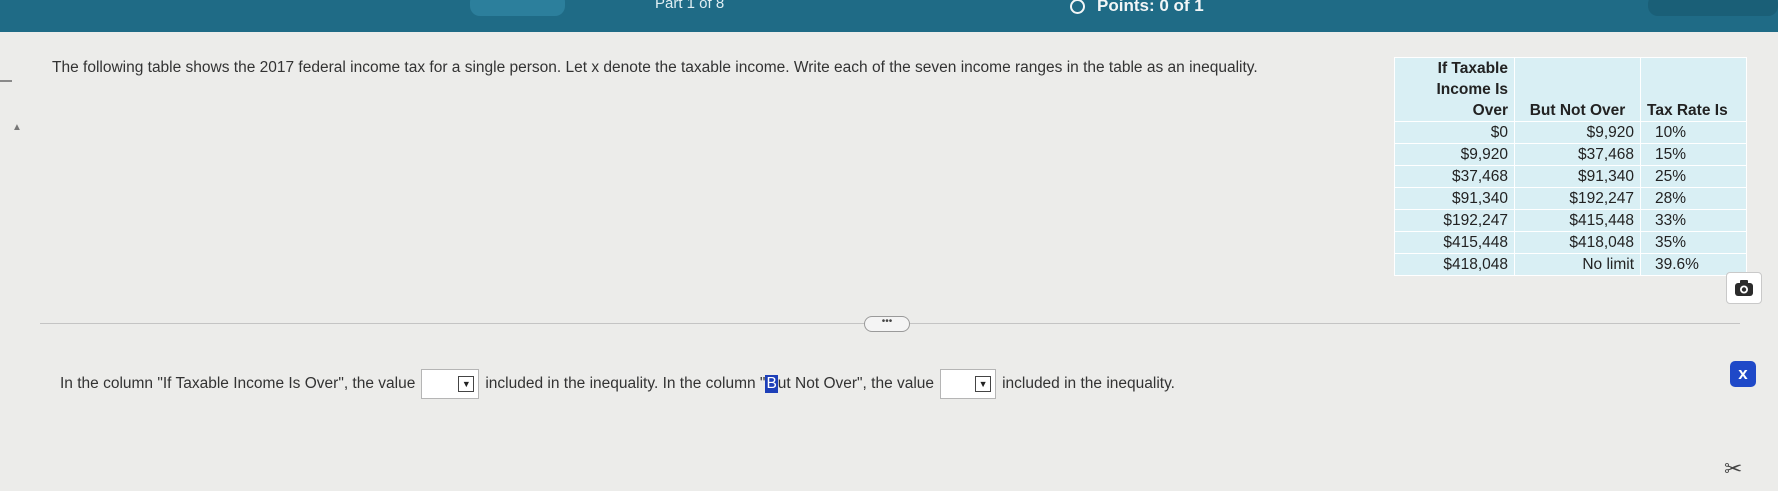 This screenshot has width=1778, height=491. I want to click on table-row: $192,247 $415,448 33%, so click(1570, 220).